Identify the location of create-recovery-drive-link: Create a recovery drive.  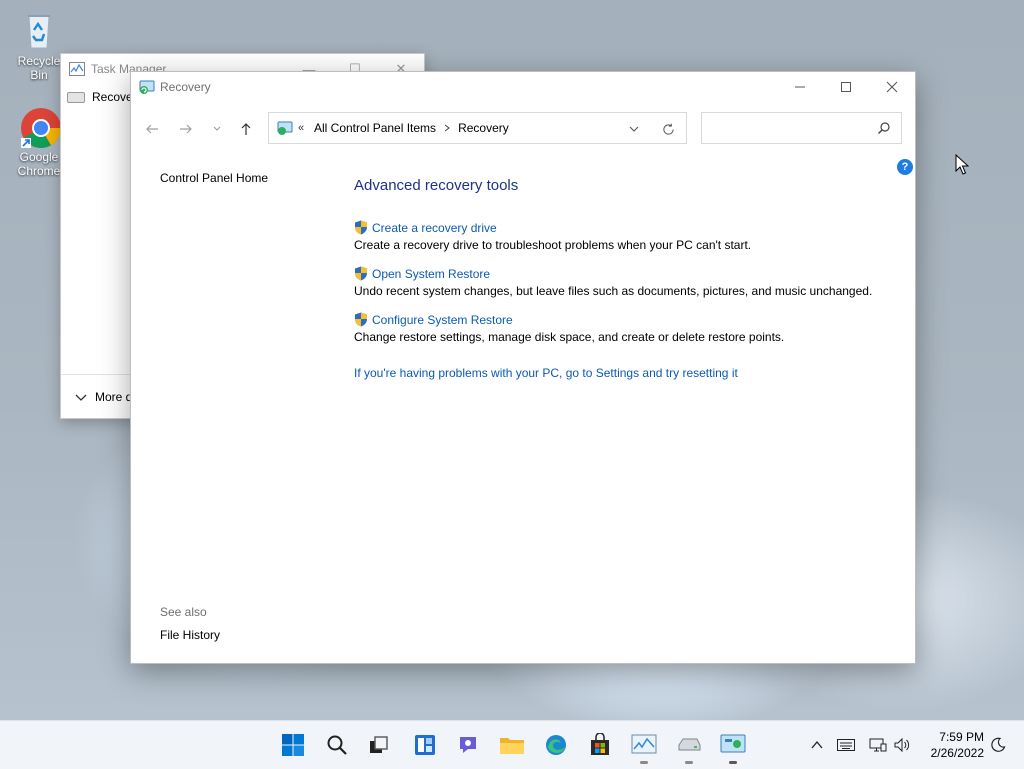
(434, 228).